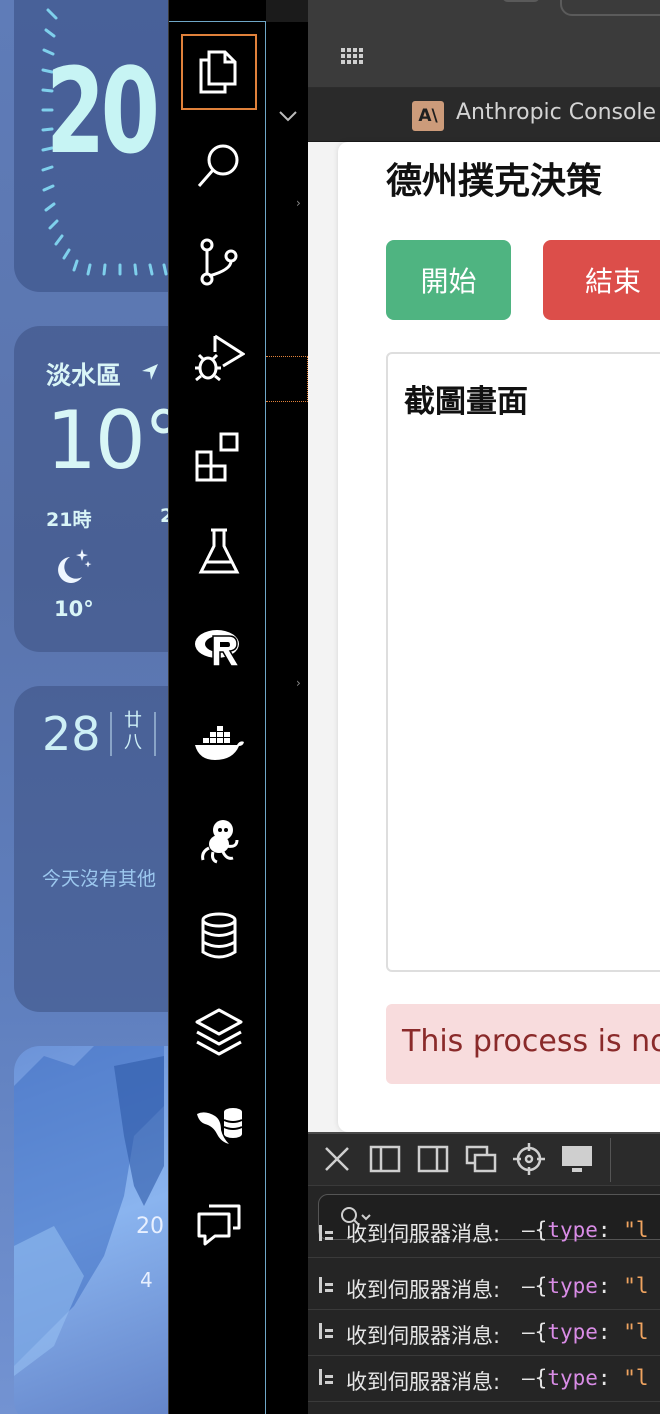 This screenshot has height=1414, width=660. I want to click on weather-hour-label-next: 2, so click(164, 516).